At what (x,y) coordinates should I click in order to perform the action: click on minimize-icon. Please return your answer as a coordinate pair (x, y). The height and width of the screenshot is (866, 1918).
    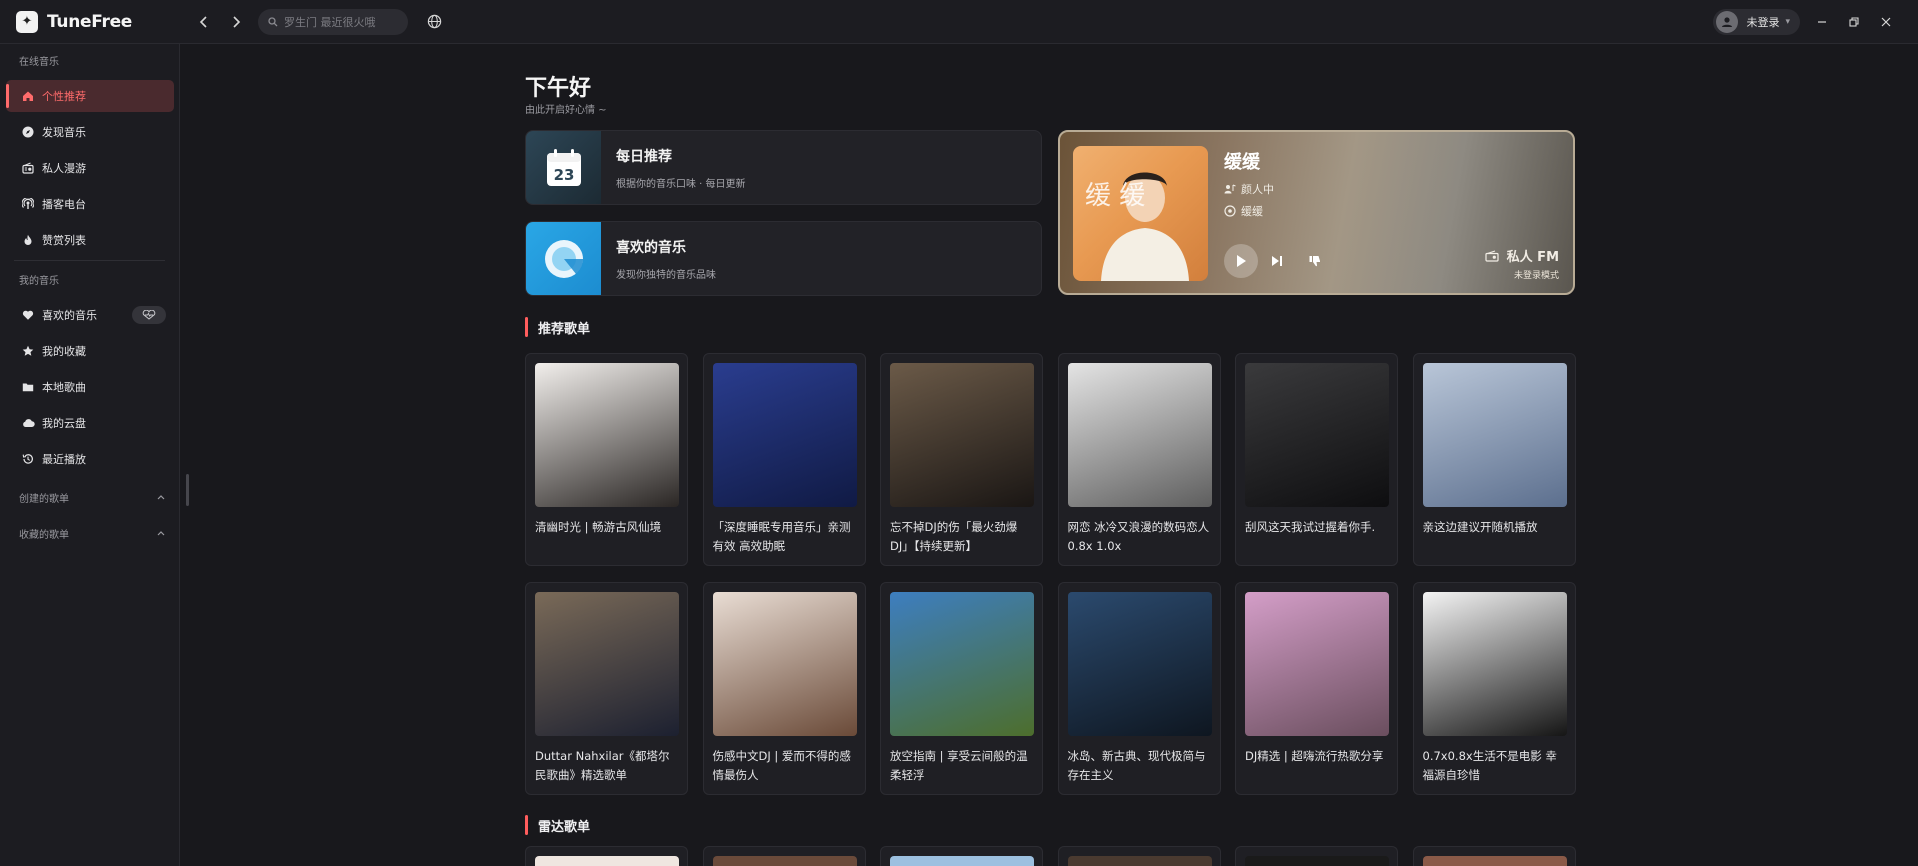
    Looking at the image, I should click on (1822, 22).